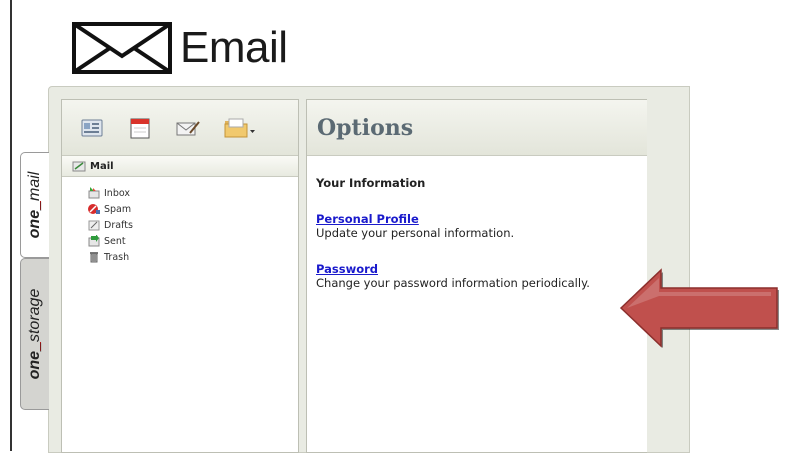 Image resolution: width=786 pixels, height=453 pixels. What do you see at coordinates (117, 257) in the screenshot?
I see `folder-label: Trash` at bounding box center [117, 257].